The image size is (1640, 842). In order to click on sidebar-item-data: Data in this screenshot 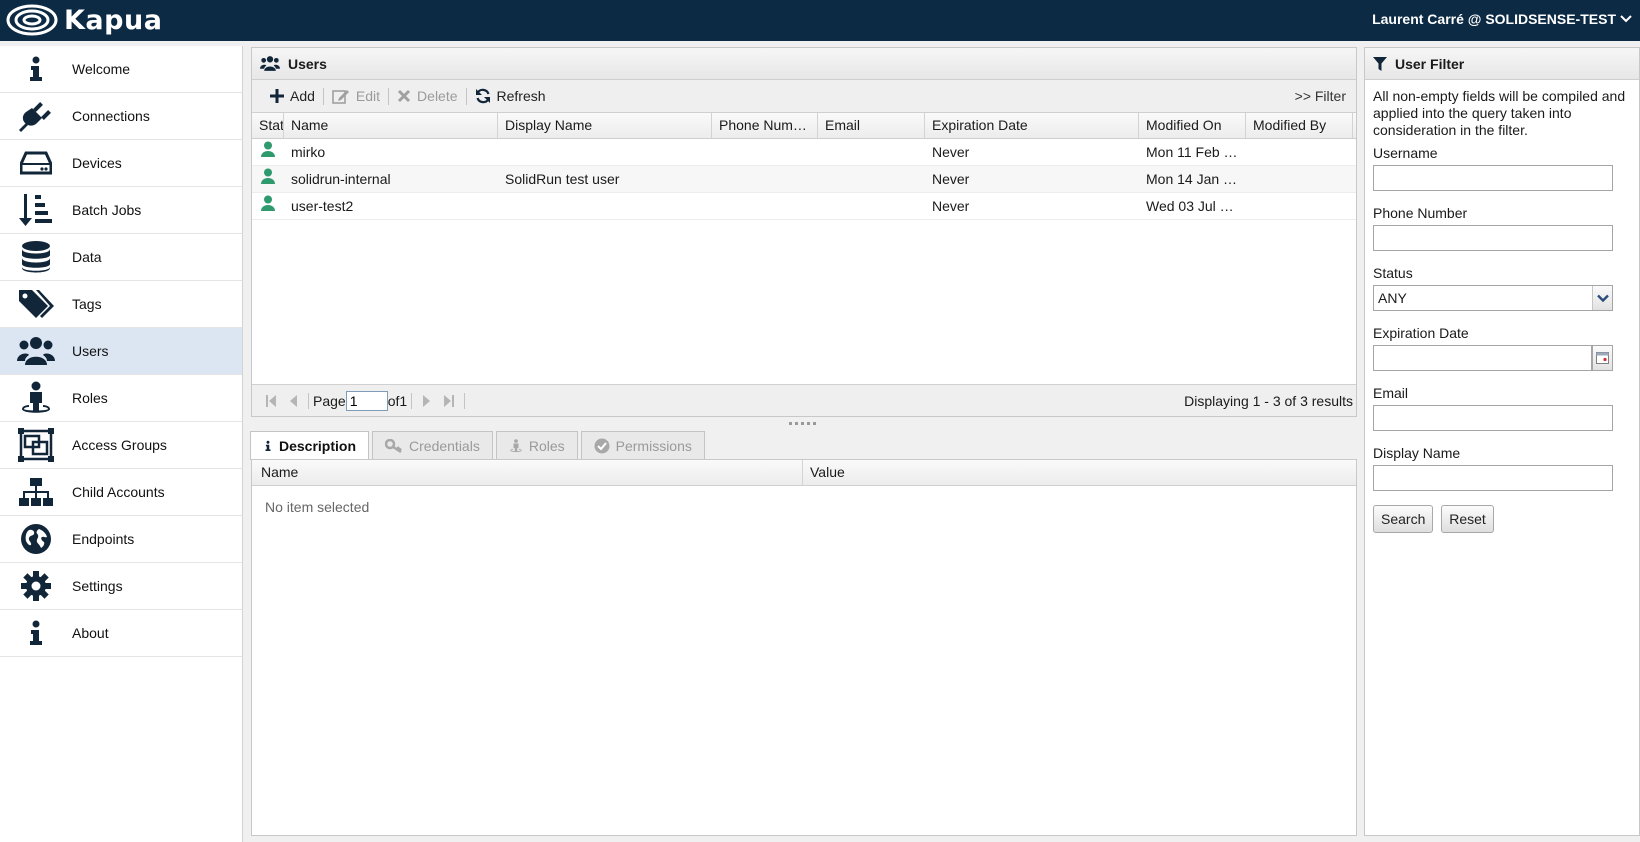, I will do `click(121, 257)`.